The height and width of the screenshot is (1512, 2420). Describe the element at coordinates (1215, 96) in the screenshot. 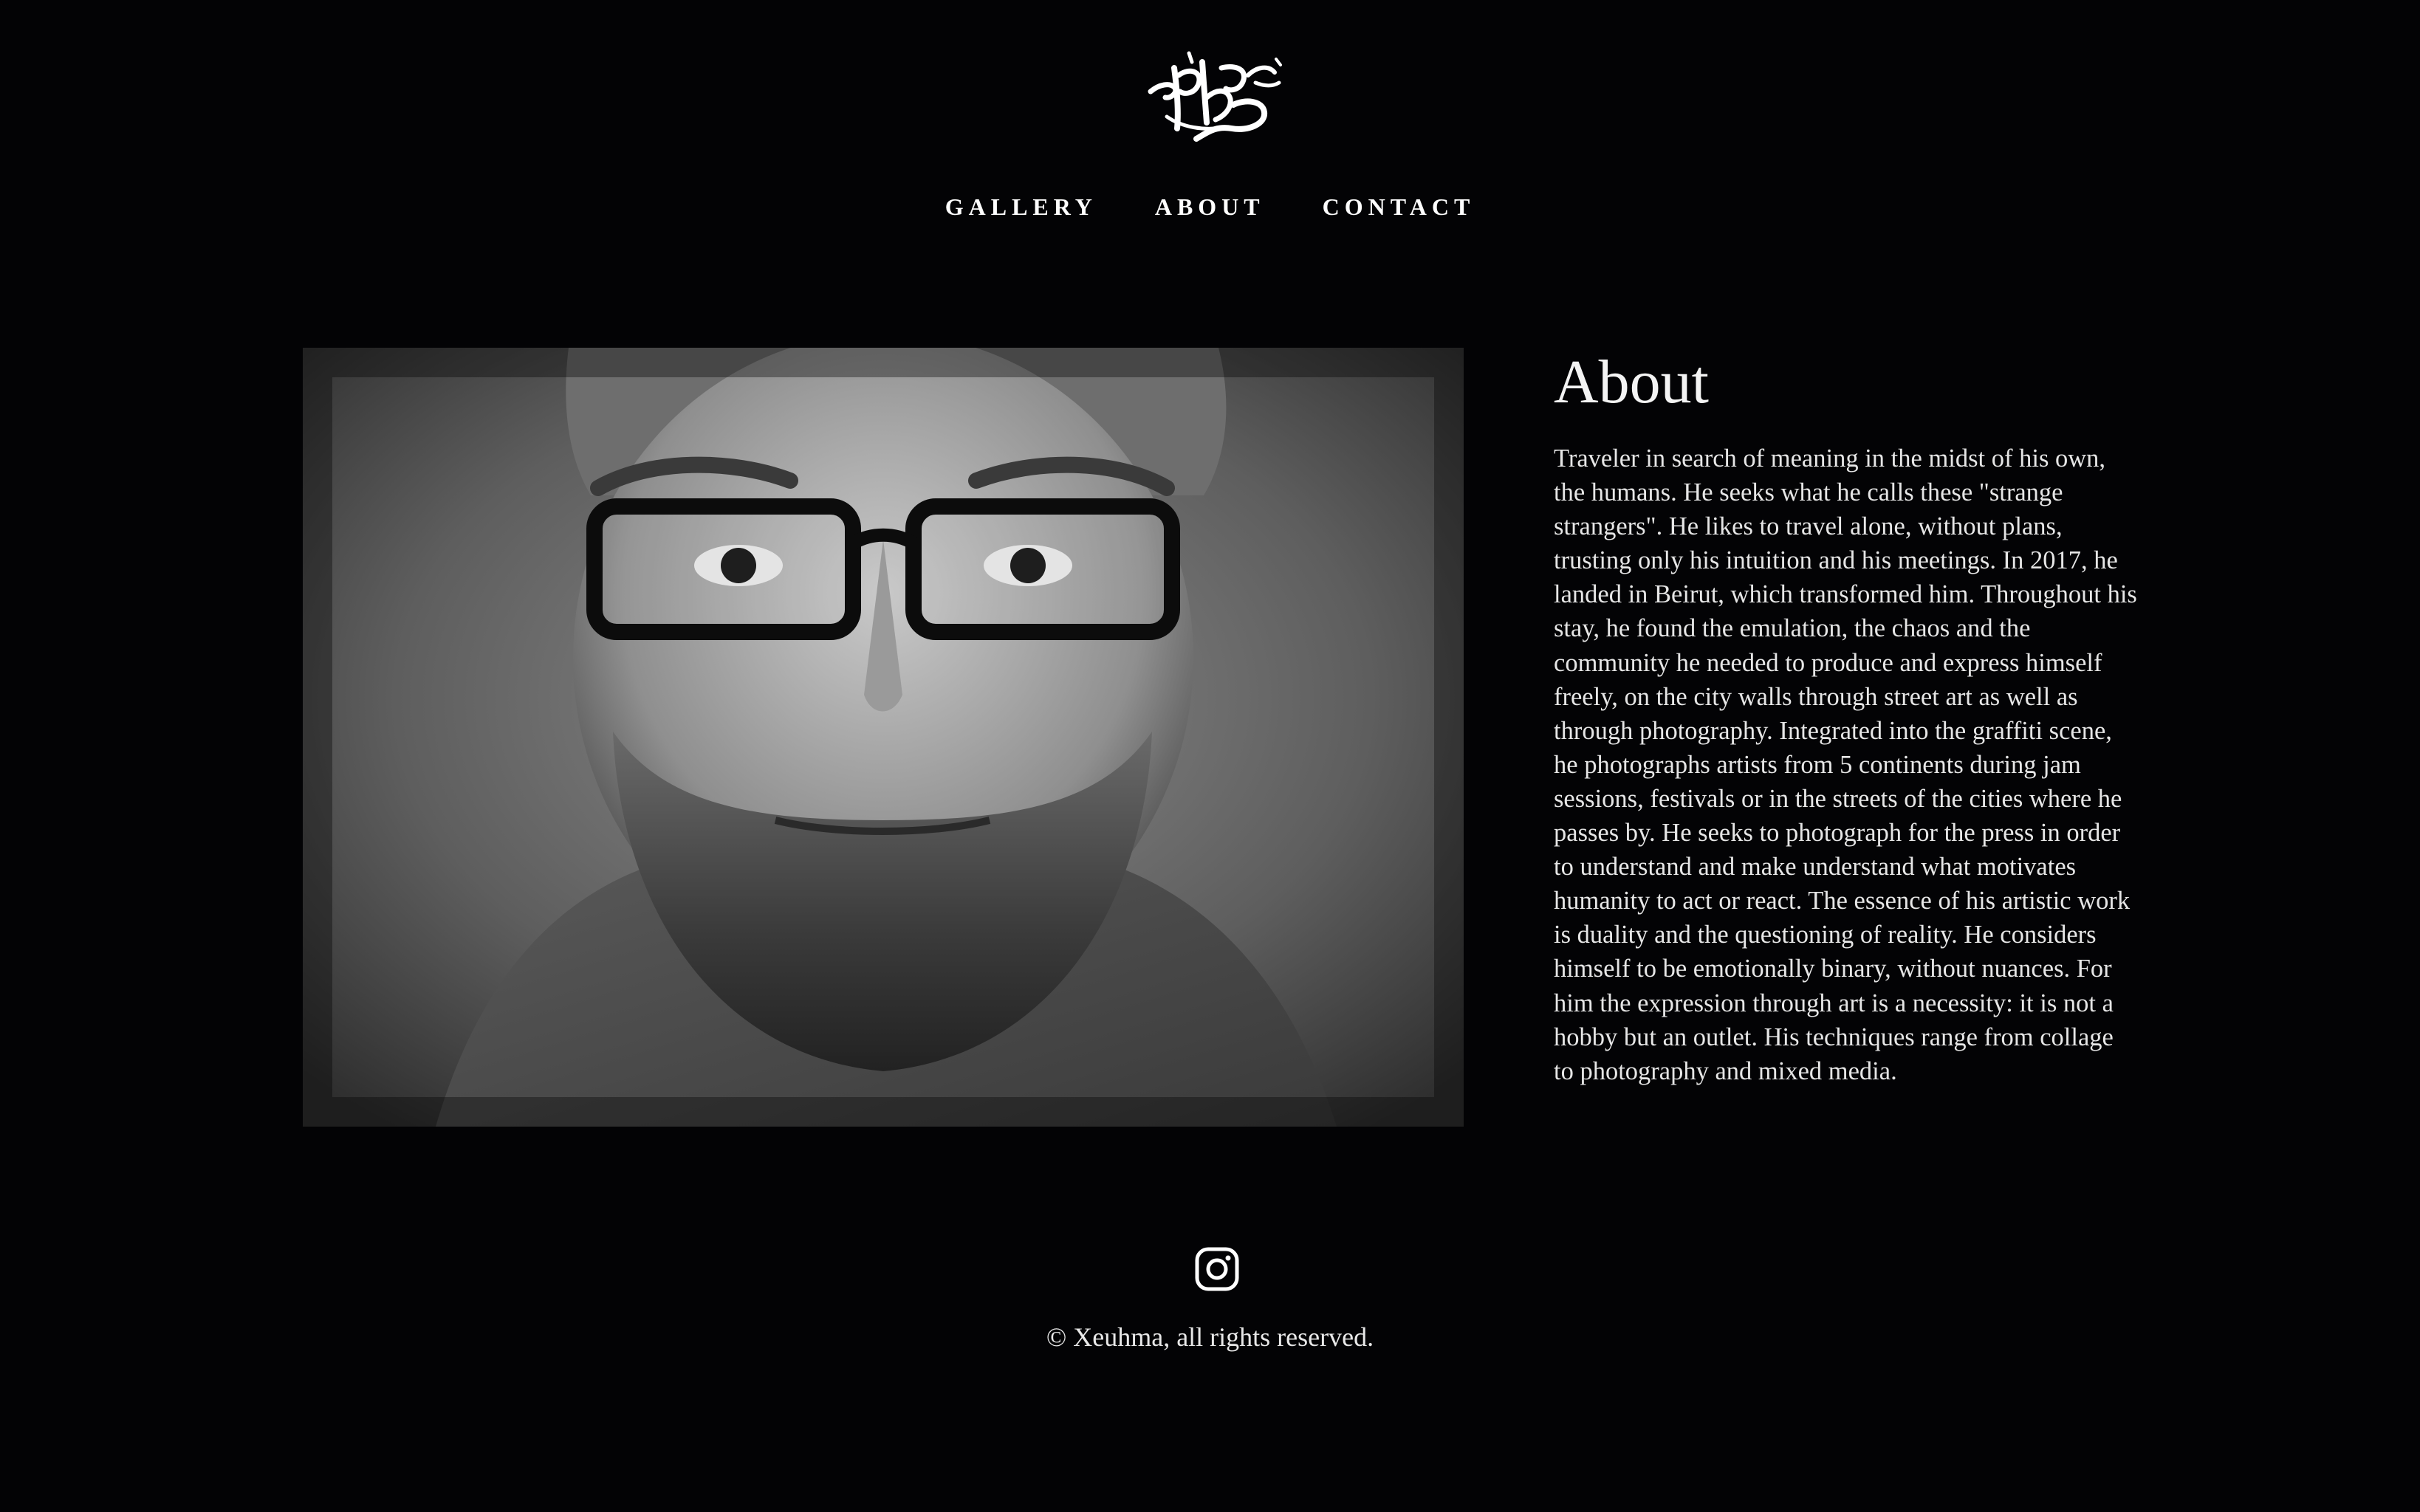

I see `graffiti-tag-logo-icon` at that location.